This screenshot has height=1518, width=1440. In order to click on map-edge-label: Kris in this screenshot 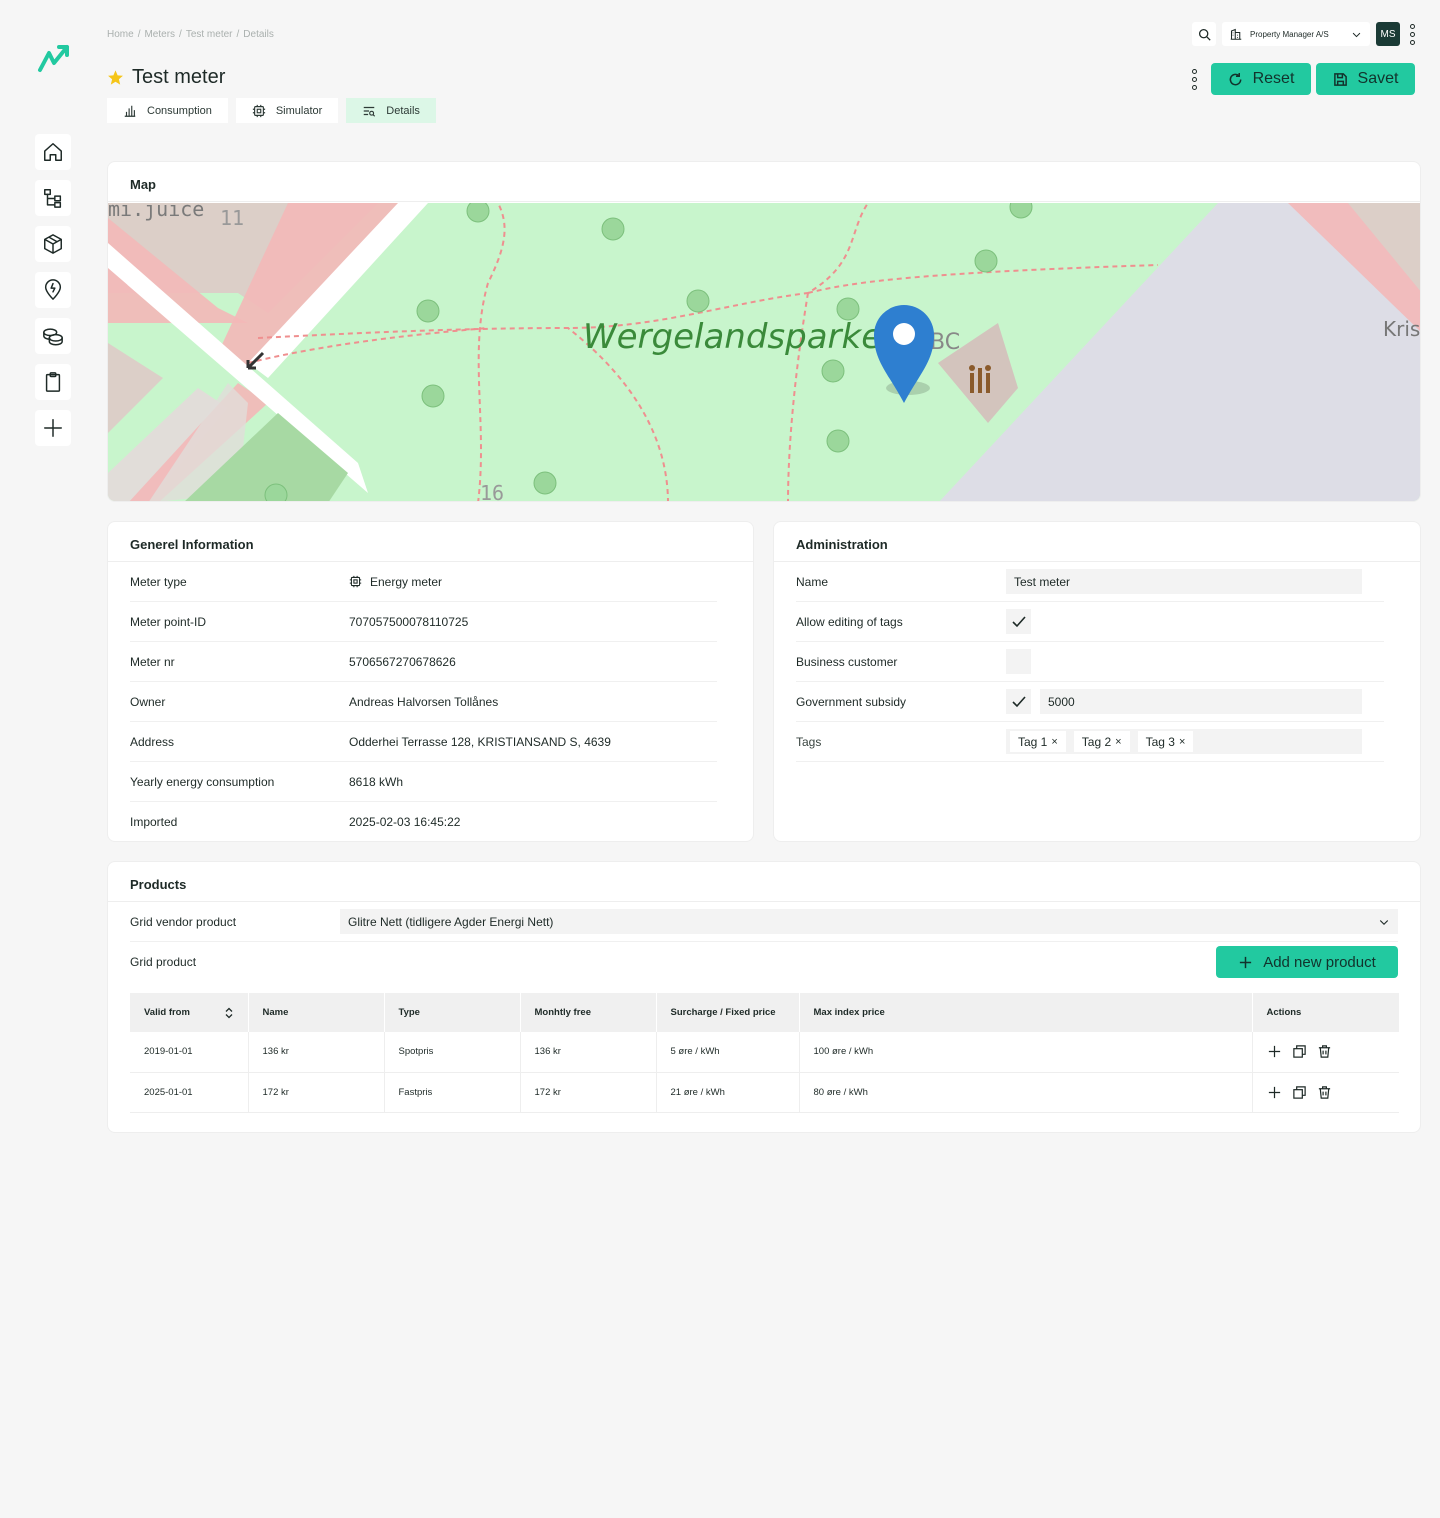, I will do `click(1401, 329)`.